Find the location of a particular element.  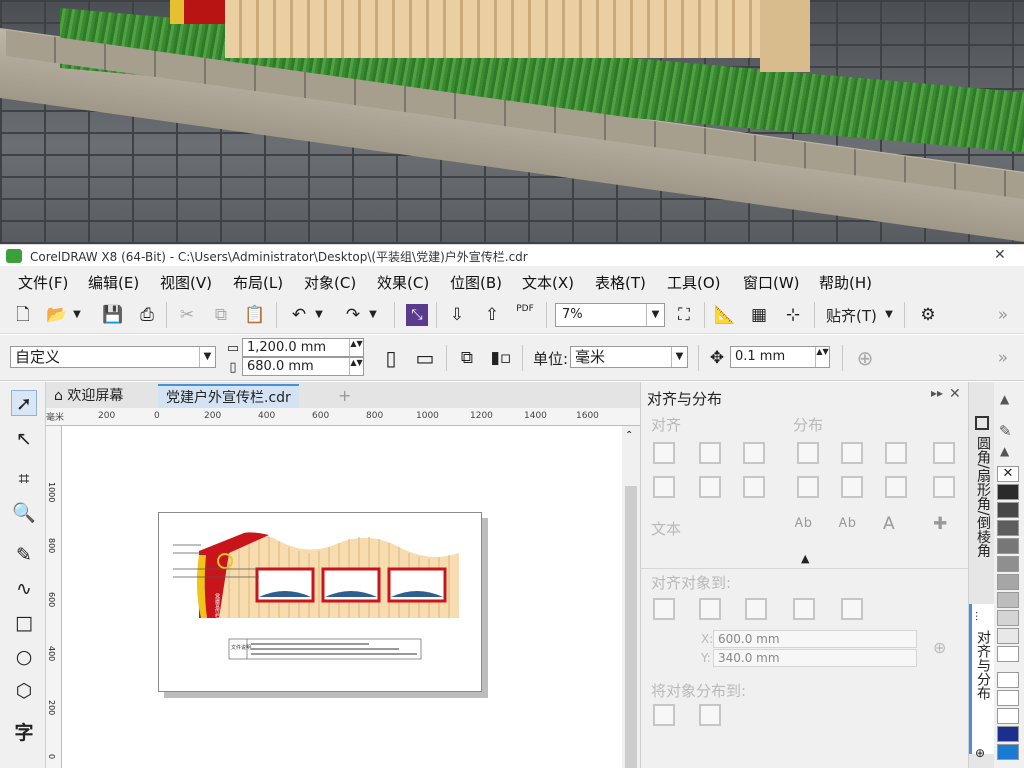

scrollbar-thumb is located at coordinates (631, 627).